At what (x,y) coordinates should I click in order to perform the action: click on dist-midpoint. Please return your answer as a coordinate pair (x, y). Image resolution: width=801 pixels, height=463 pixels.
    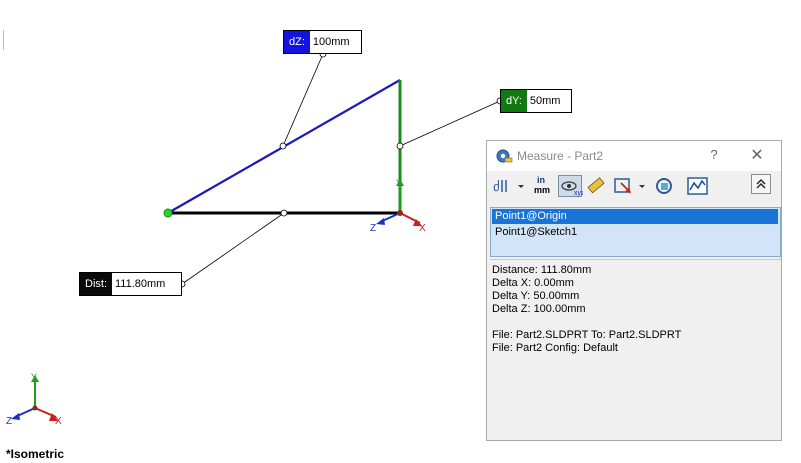
    Looking at the image, I should click on (284, 213).